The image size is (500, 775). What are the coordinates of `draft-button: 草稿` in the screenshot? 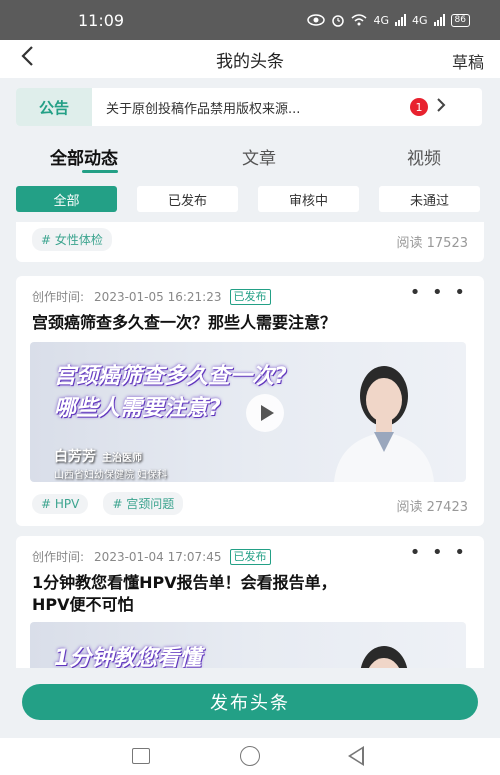 It's located at (468, 61).